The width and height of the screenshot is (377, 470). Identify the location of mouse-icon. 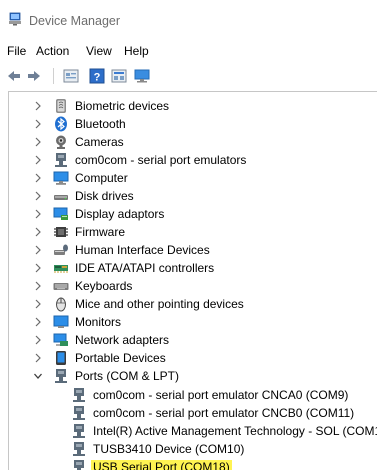
(61, 304).